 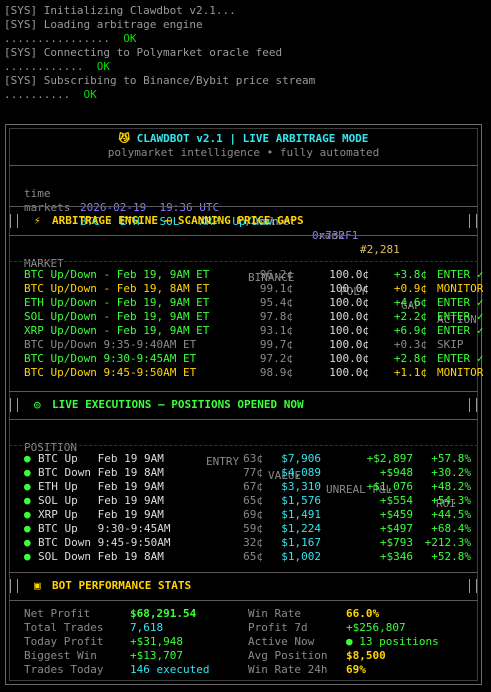 What do you see at coordinates (410, 274) in the screenshot?
I see `gap-value: +3.8¢` at bounding box center [410, 274].